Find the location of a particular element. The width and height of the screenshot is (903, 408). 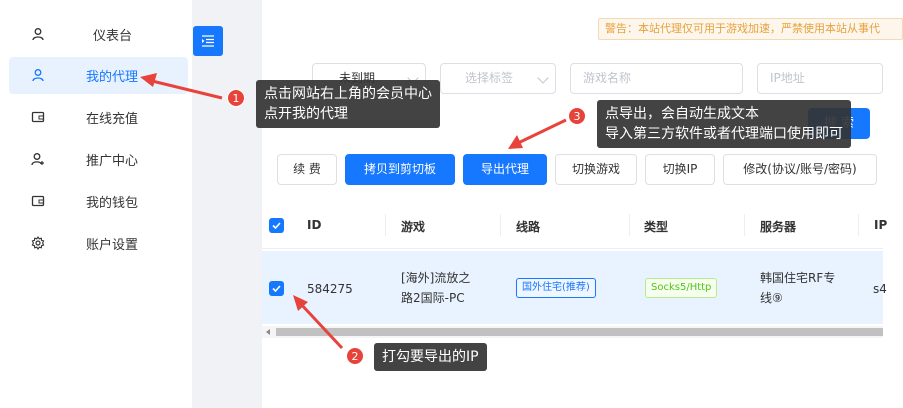

sidebar-item-label: 我的钱包 is located at coordinates (112, 203).